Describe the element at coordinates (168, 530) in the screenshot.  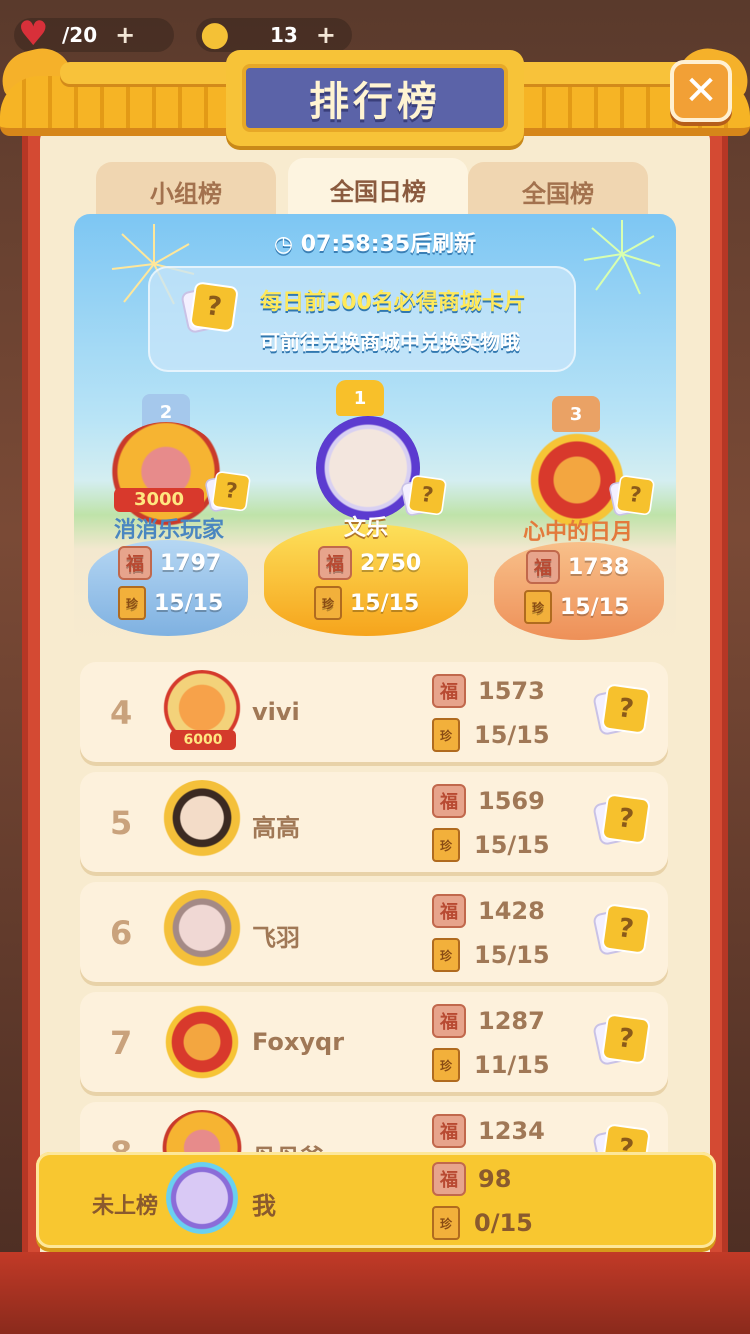
I see `podium-second-name: 消消乐玩家` at that location.